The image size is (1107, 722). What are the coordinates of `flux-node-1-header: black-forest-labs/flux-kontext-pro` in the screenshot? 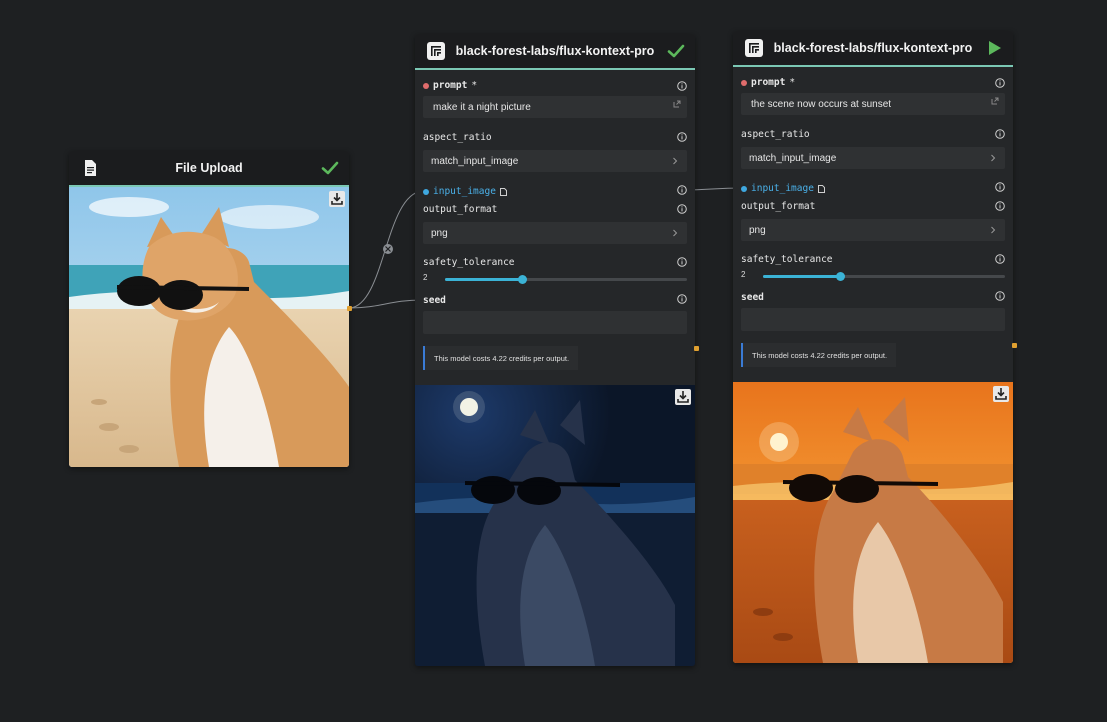 It's located at (555, 52).